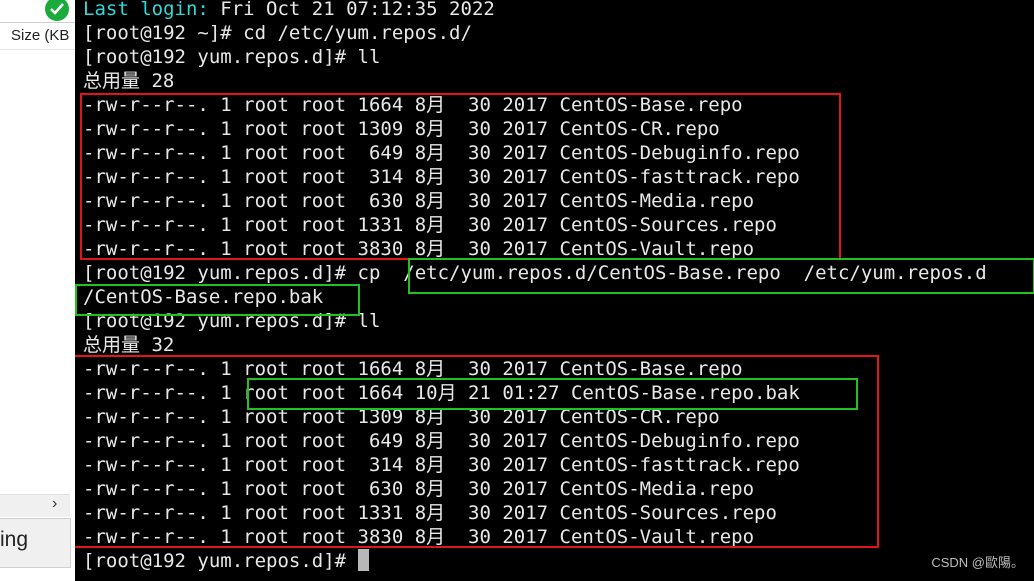 The height and width of the screenshot is (581, 1034). I want to click on highlight-box-source-path, so click(721, 276).